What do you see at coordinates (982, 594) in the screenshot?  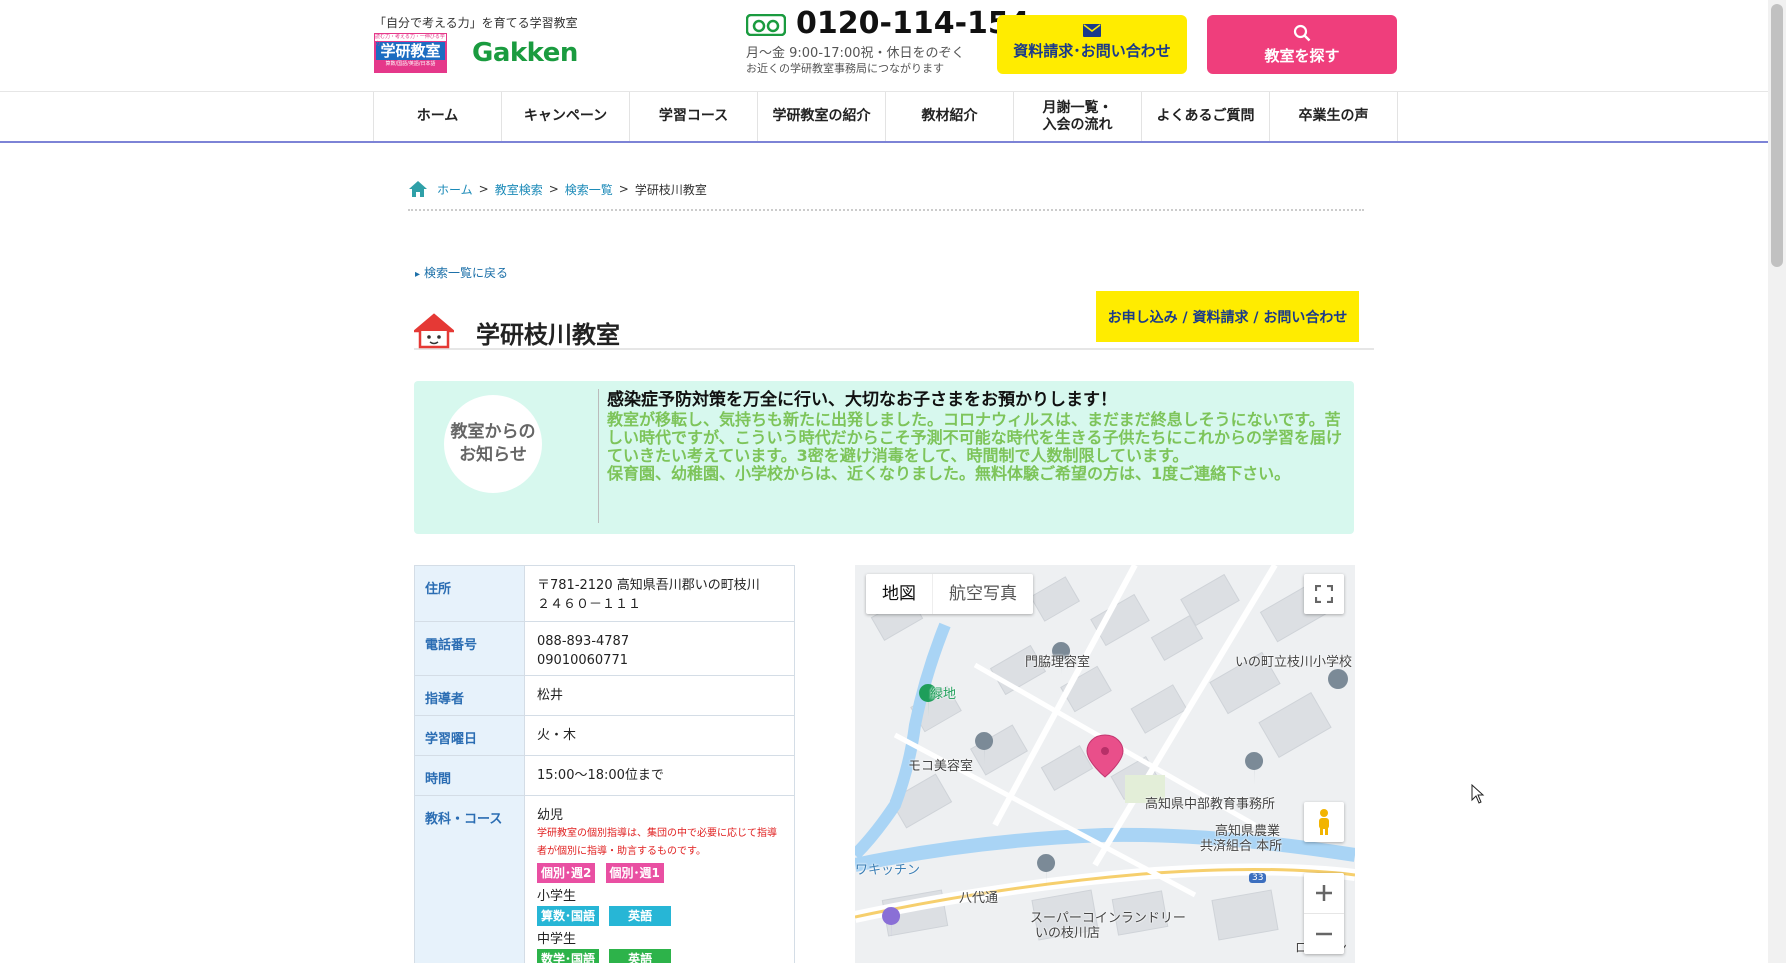 I see `map-tab-aerial: 航空写真` at bounding box center [982, 594].